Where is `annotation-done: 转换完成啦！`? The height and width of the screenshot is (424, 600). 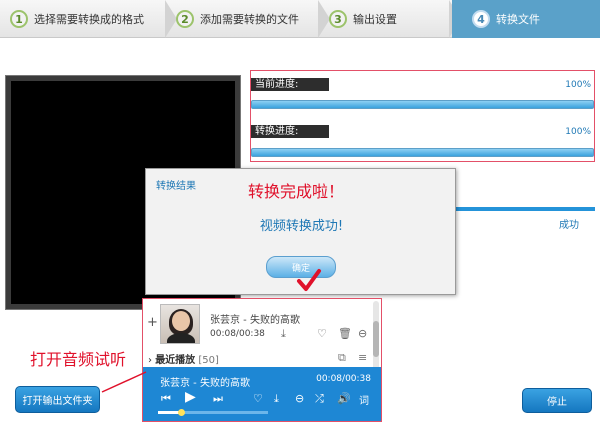
annotation-done: 转换完成啦！ is located at coordinates (296, 191).